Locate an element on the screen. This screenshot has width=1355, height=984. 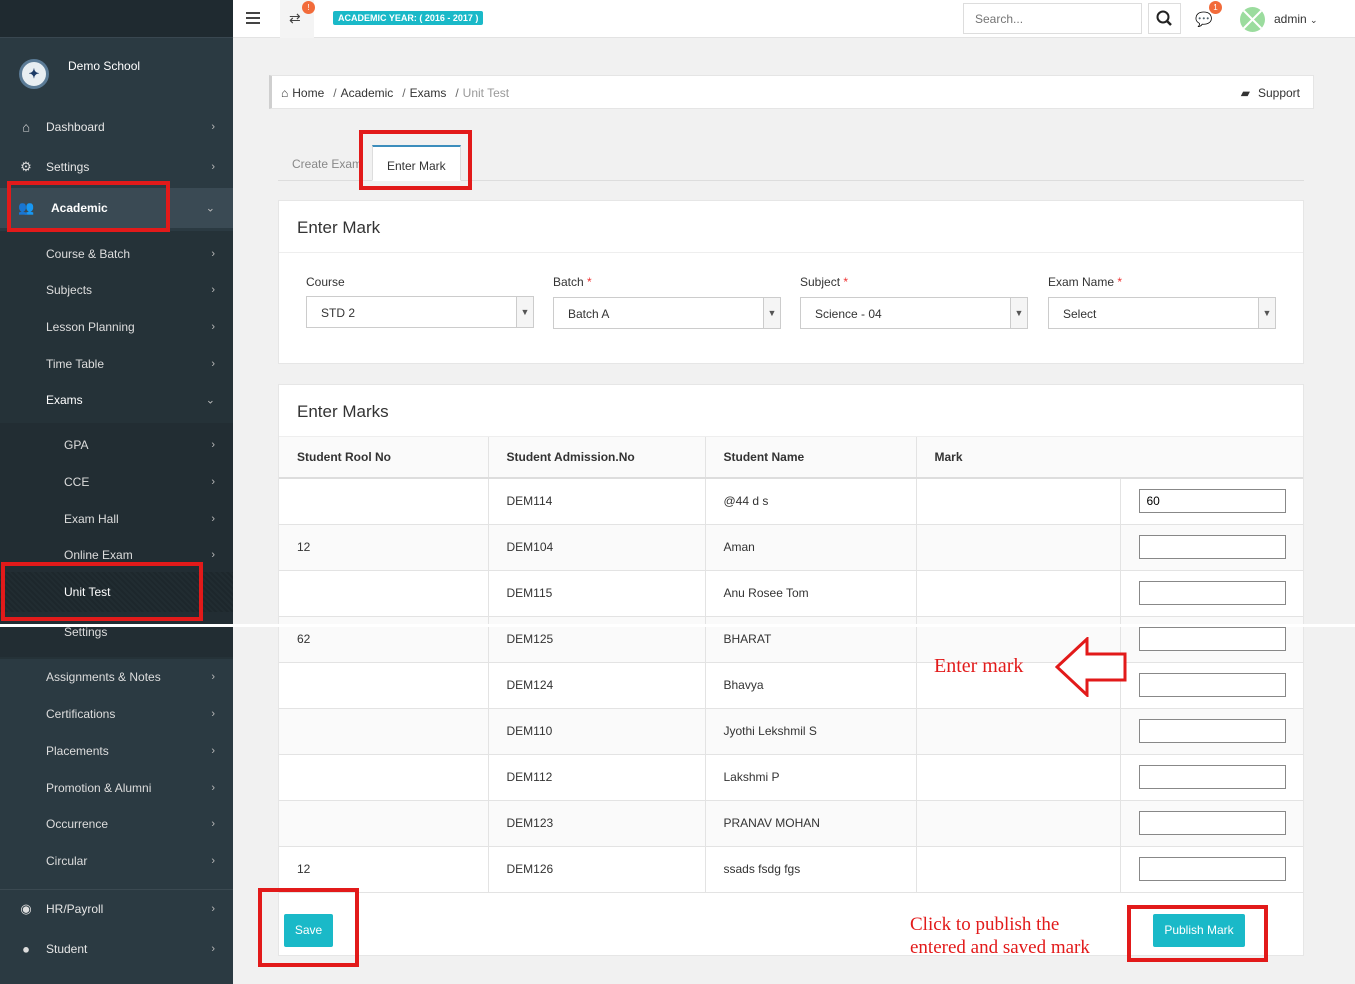
highlight-enter-mark-tab is located at coordinates (415, 160).